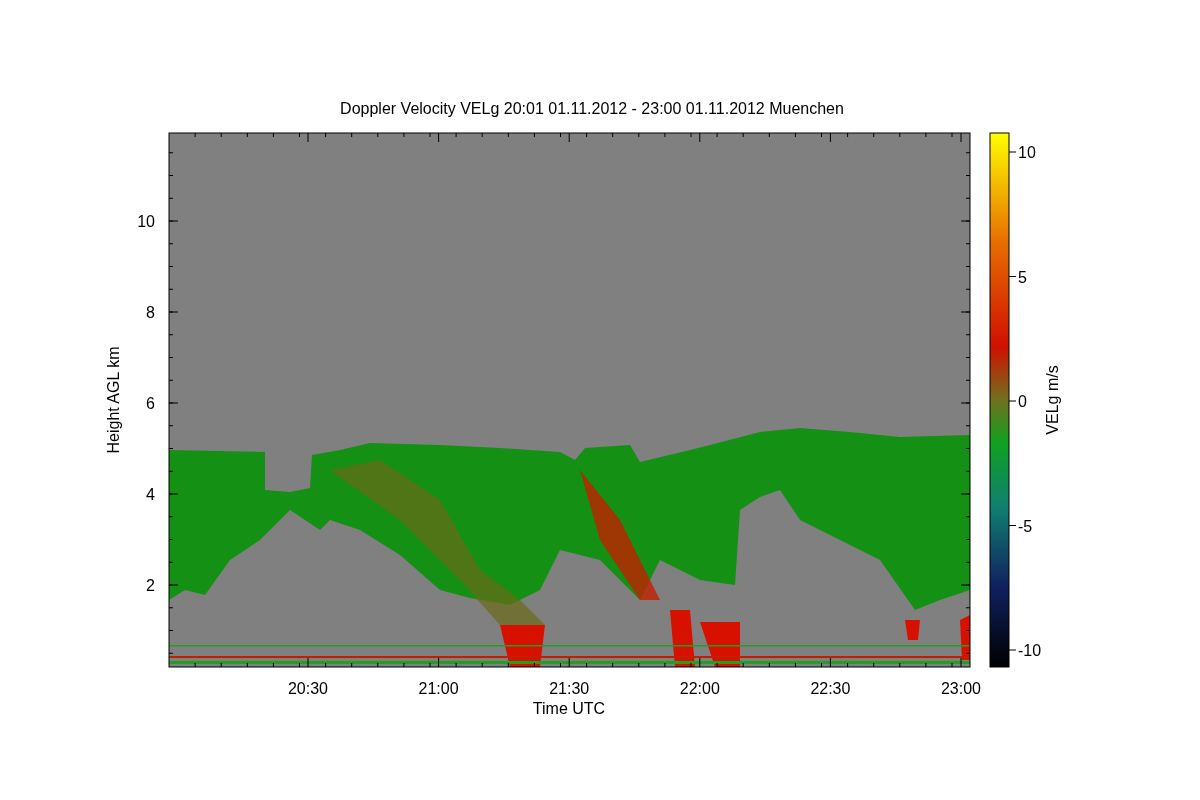  Describe the element at coordinates (1022, 277) in the screenshot. I see `colorbar-tick-label: 5` at that location.